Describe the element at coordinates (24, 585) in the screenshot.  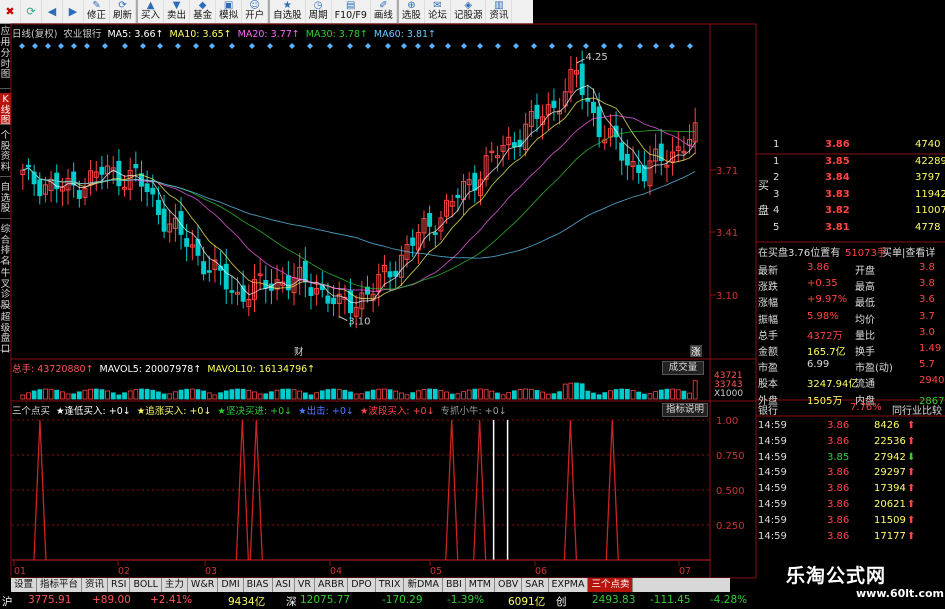
I see `indicator-tab-0: 设置` at that location.